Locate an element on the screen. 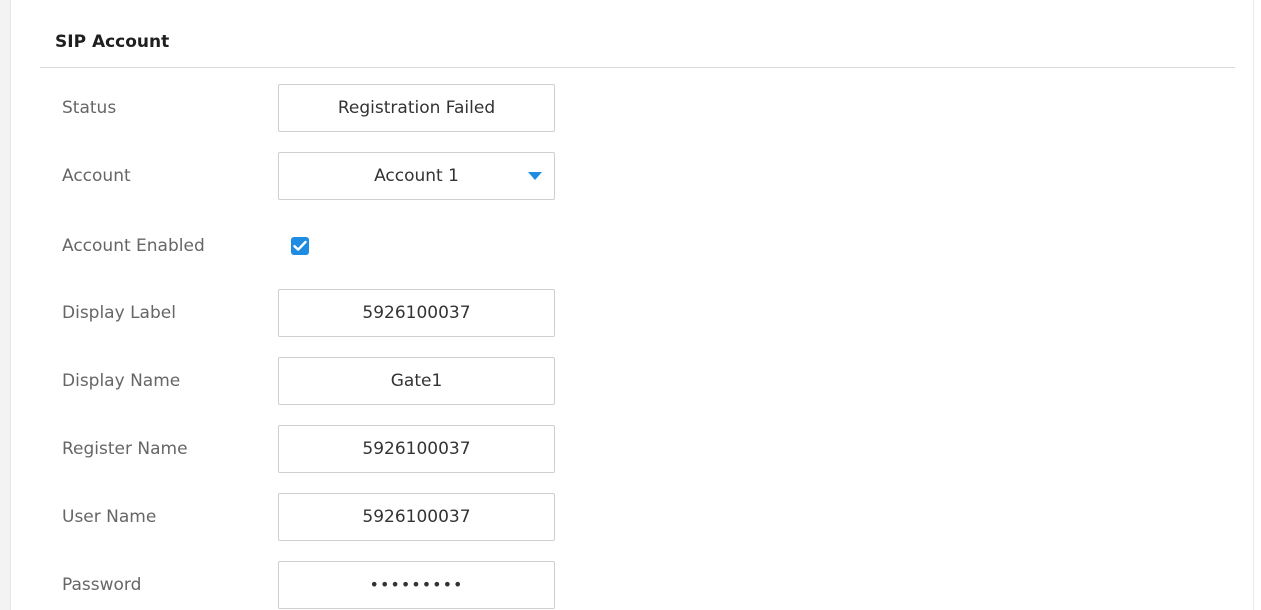  register-name-input: 5926100037 is located at coordinates (416, 449).